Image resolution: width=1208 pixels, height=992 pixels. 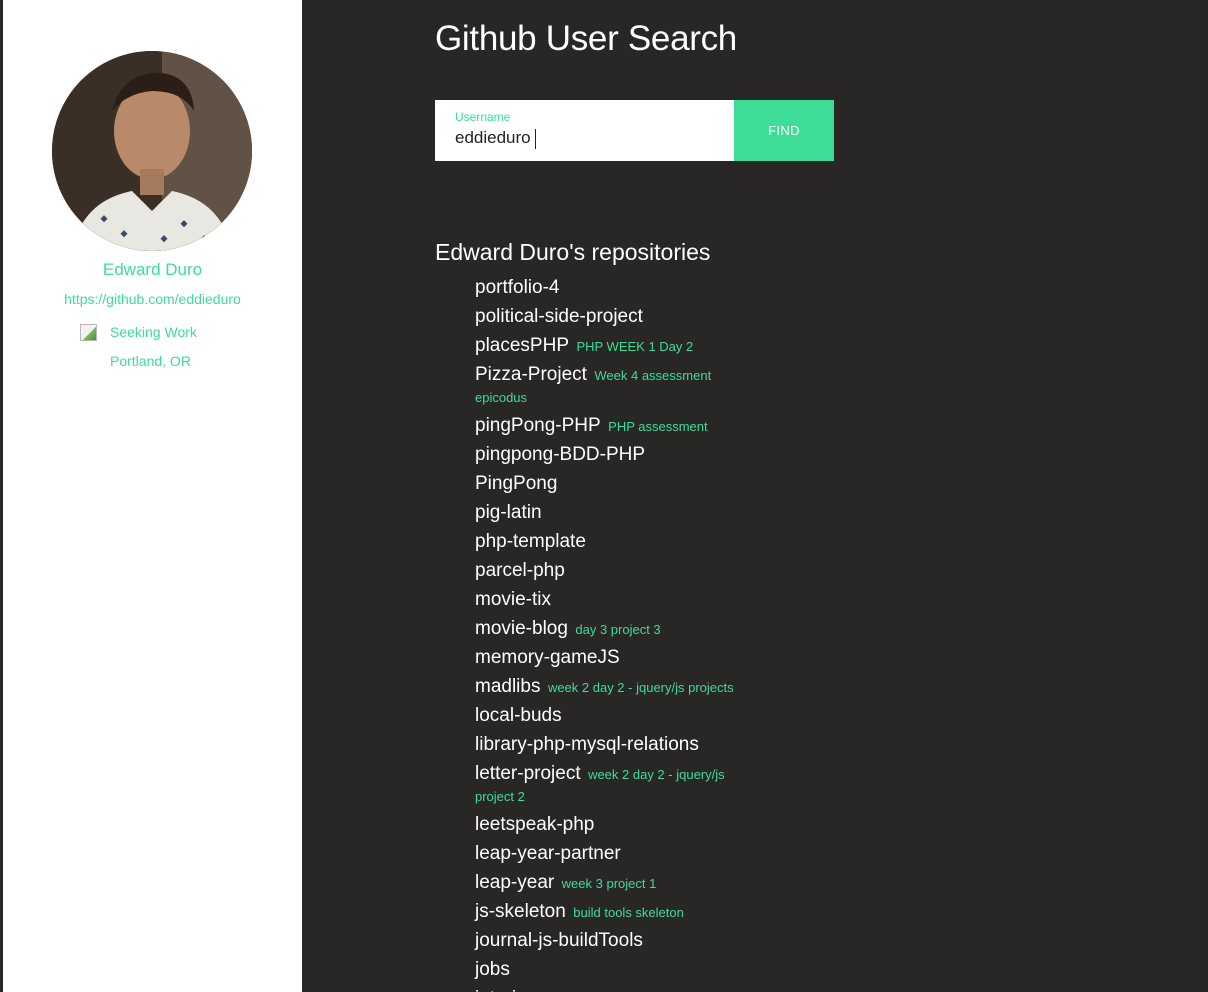 What do you see at coordinates (514, 882) in the screenshot?
I see `repo-name-link: leap-year` at bounding box center [514, 882].